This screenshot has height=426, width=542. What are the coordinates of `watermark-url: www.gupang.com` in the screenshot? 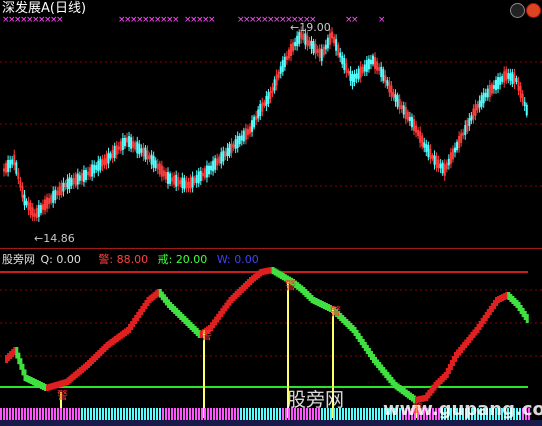 It's located at (462, 409).